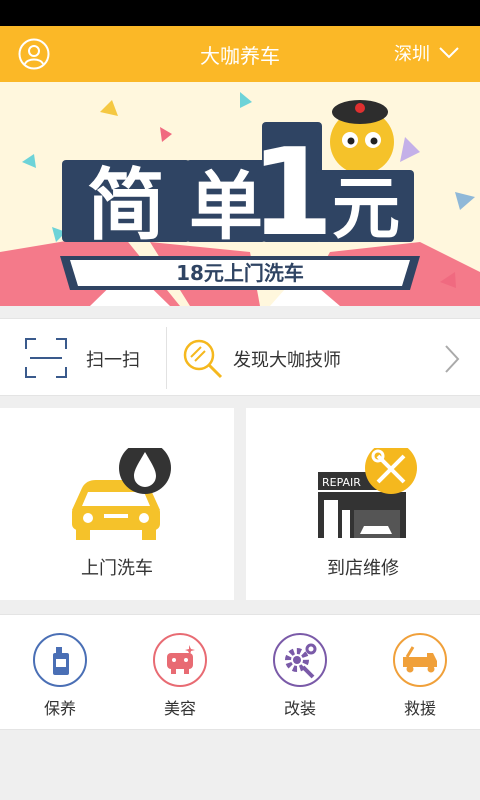 The height and width of the screenshot is (800, 480). I want to click on tow-truck-icon, so click(420, 659).